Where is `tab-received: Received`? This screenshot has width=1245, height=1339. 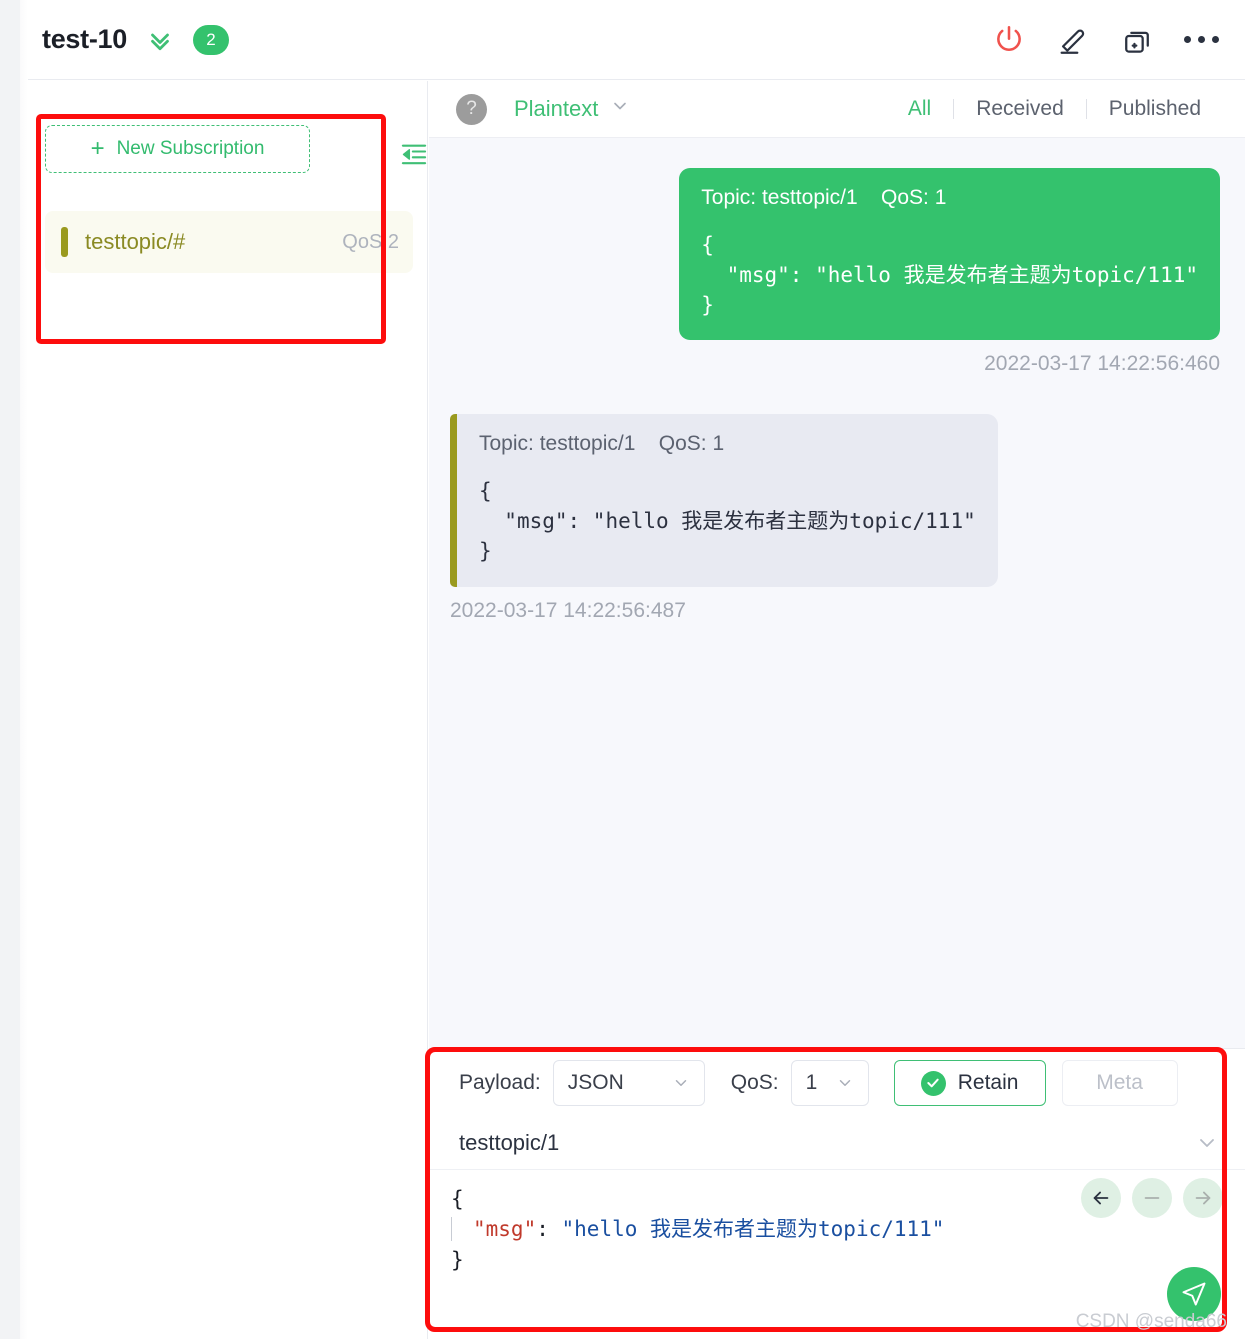
tab-received: Received is located at coordinates (1020, 109).